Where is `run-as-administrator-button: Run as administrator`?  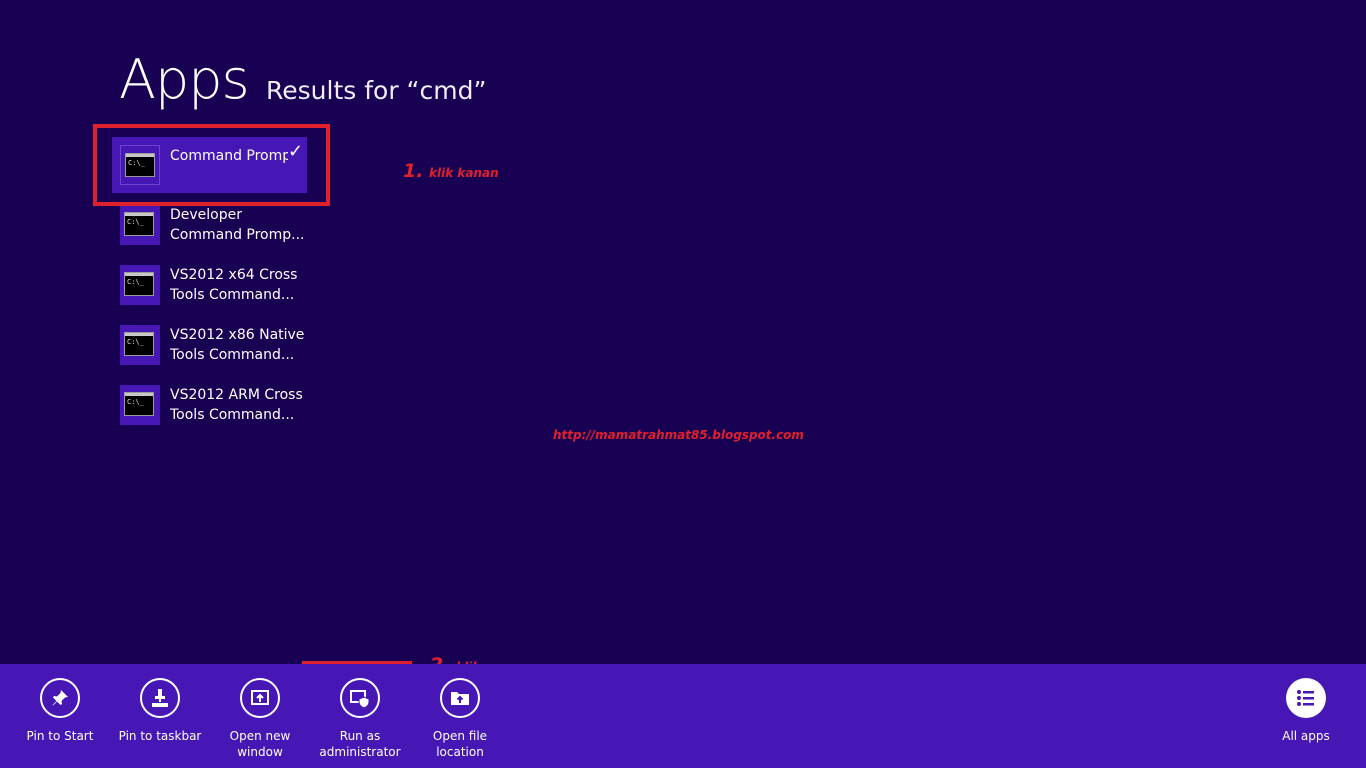
run-as-administrator-button: Run as administrator is located at coordinates (360, 719).